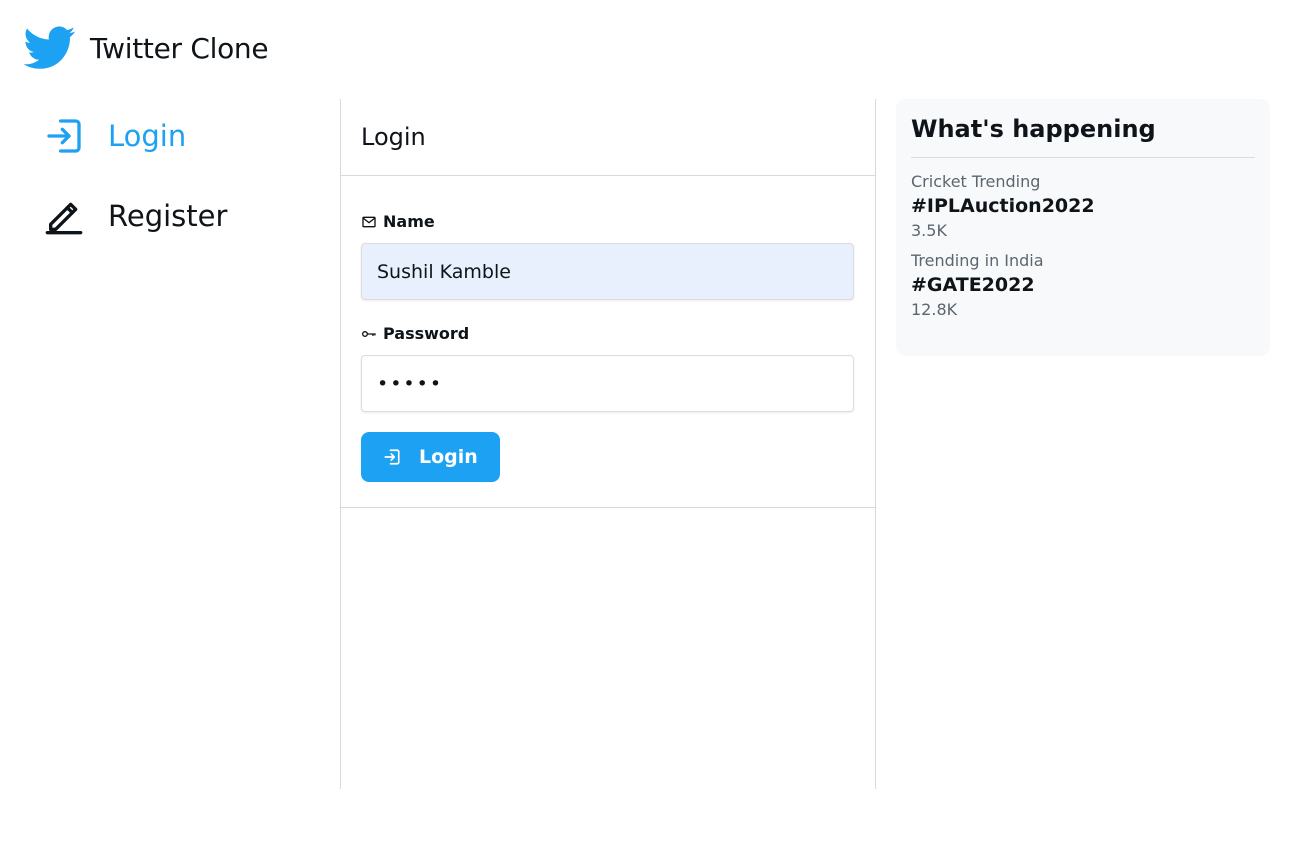  I want to click on name-input, so click(607, 271).